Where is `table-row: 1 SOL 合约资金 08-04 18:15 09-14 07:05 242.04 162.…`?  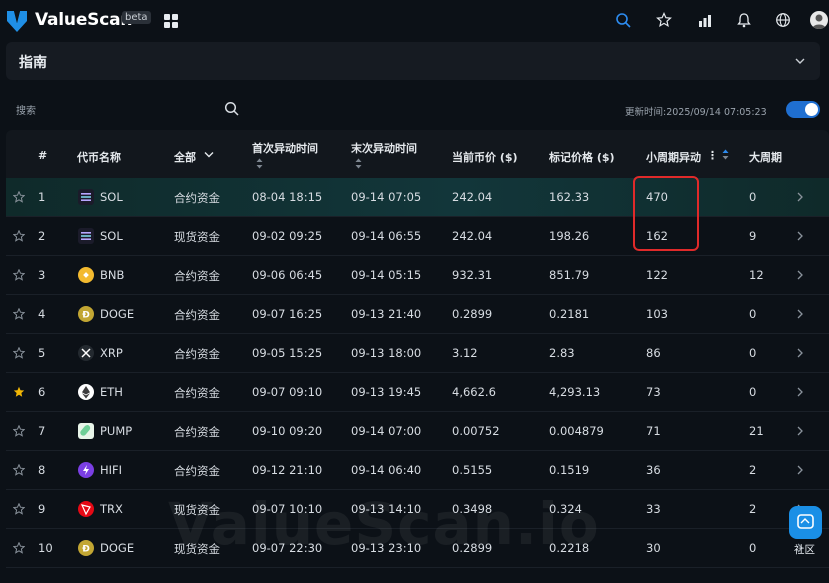
table-row: 1 SOL 合约资金 08-04 18:15 09-14 07:05 242.04 162.… is located at coordinates (417, 197).